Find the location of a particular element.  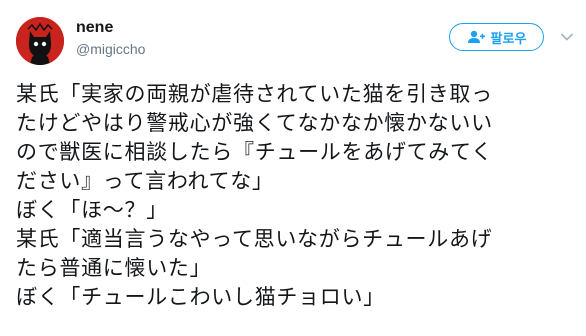

tweet-line: たけどやはり警戒心が強くてなかなか懐かないい is located at coordinates (254, 123).